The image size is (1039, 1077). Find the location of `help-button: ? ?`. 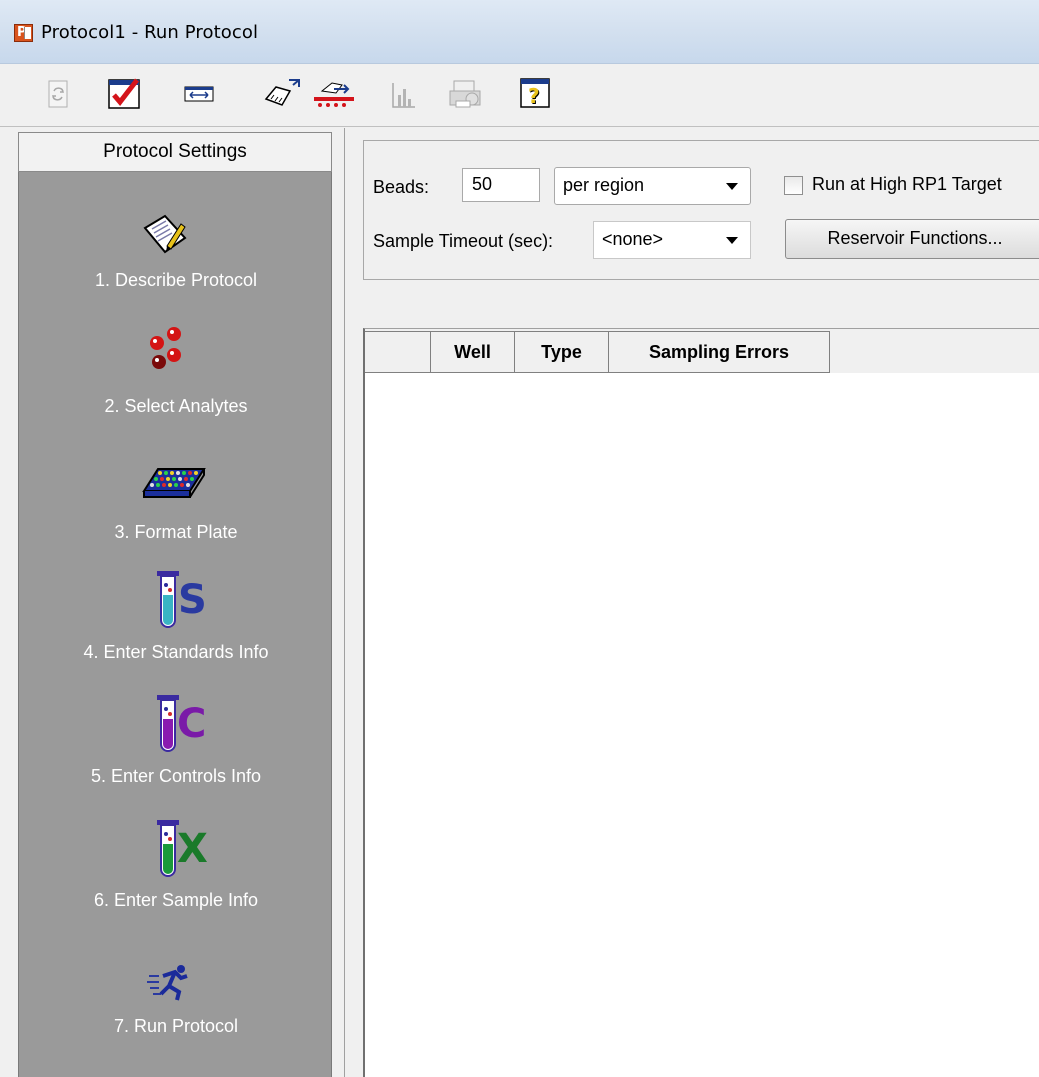

help-button: ? ? is located at coordinates (536, 94).